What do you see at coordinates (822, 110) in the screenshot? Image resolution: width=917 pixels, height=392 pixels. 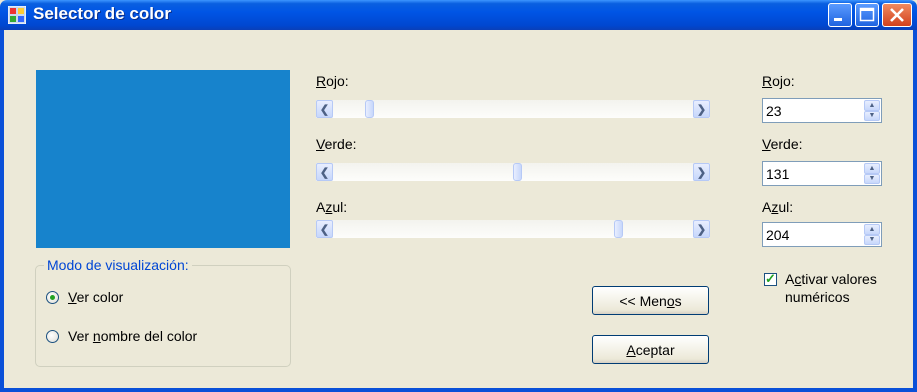 I see `red-spinbox: 23 ▲ ▼` at bounding box center [822, 110].